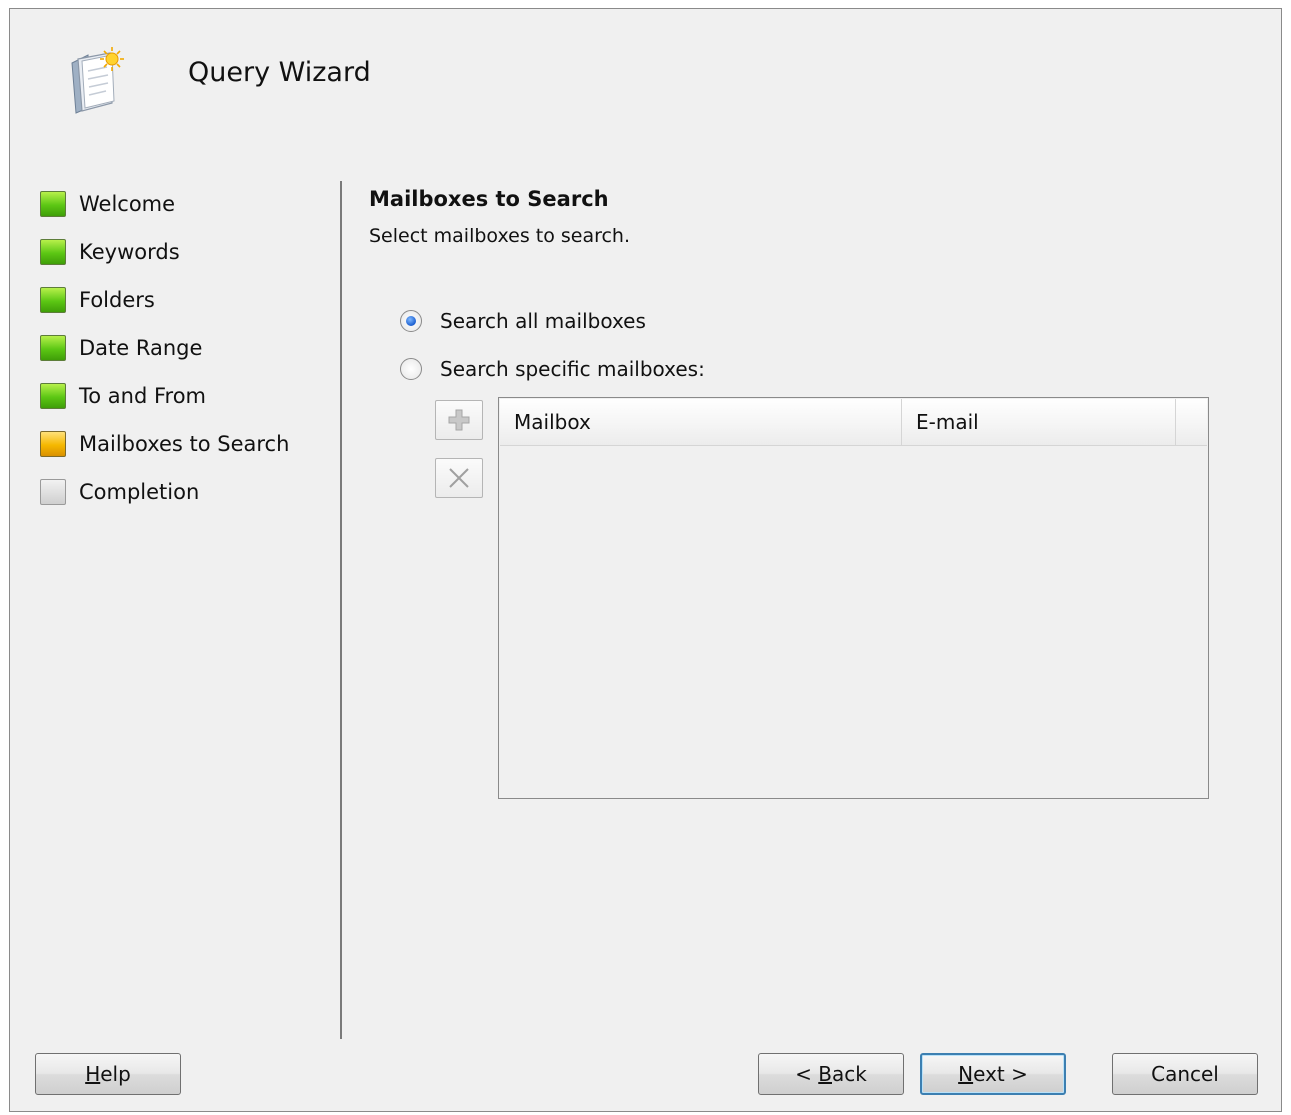 The image size is (1291, 1115). What do you see at coordinates (1039, 422) in the screenshot?
I see `column-header-email: E-mail` at bounding box center [1039, 422].